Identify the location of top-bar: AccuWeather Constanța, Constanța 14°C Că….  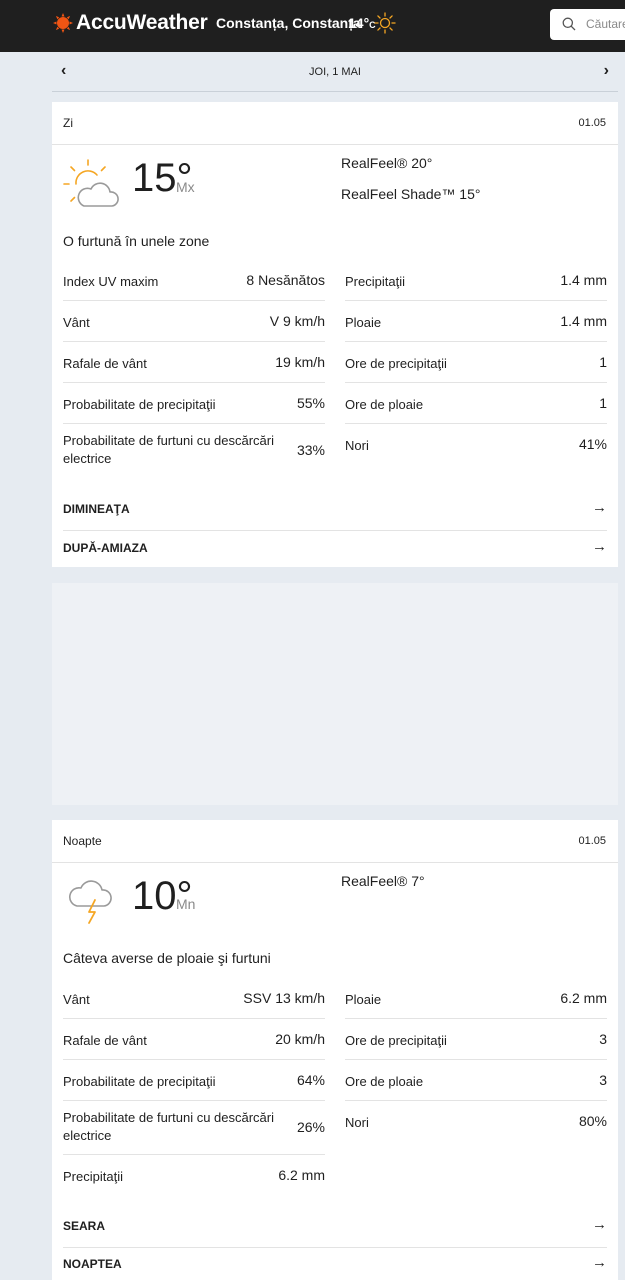
(312, 26).